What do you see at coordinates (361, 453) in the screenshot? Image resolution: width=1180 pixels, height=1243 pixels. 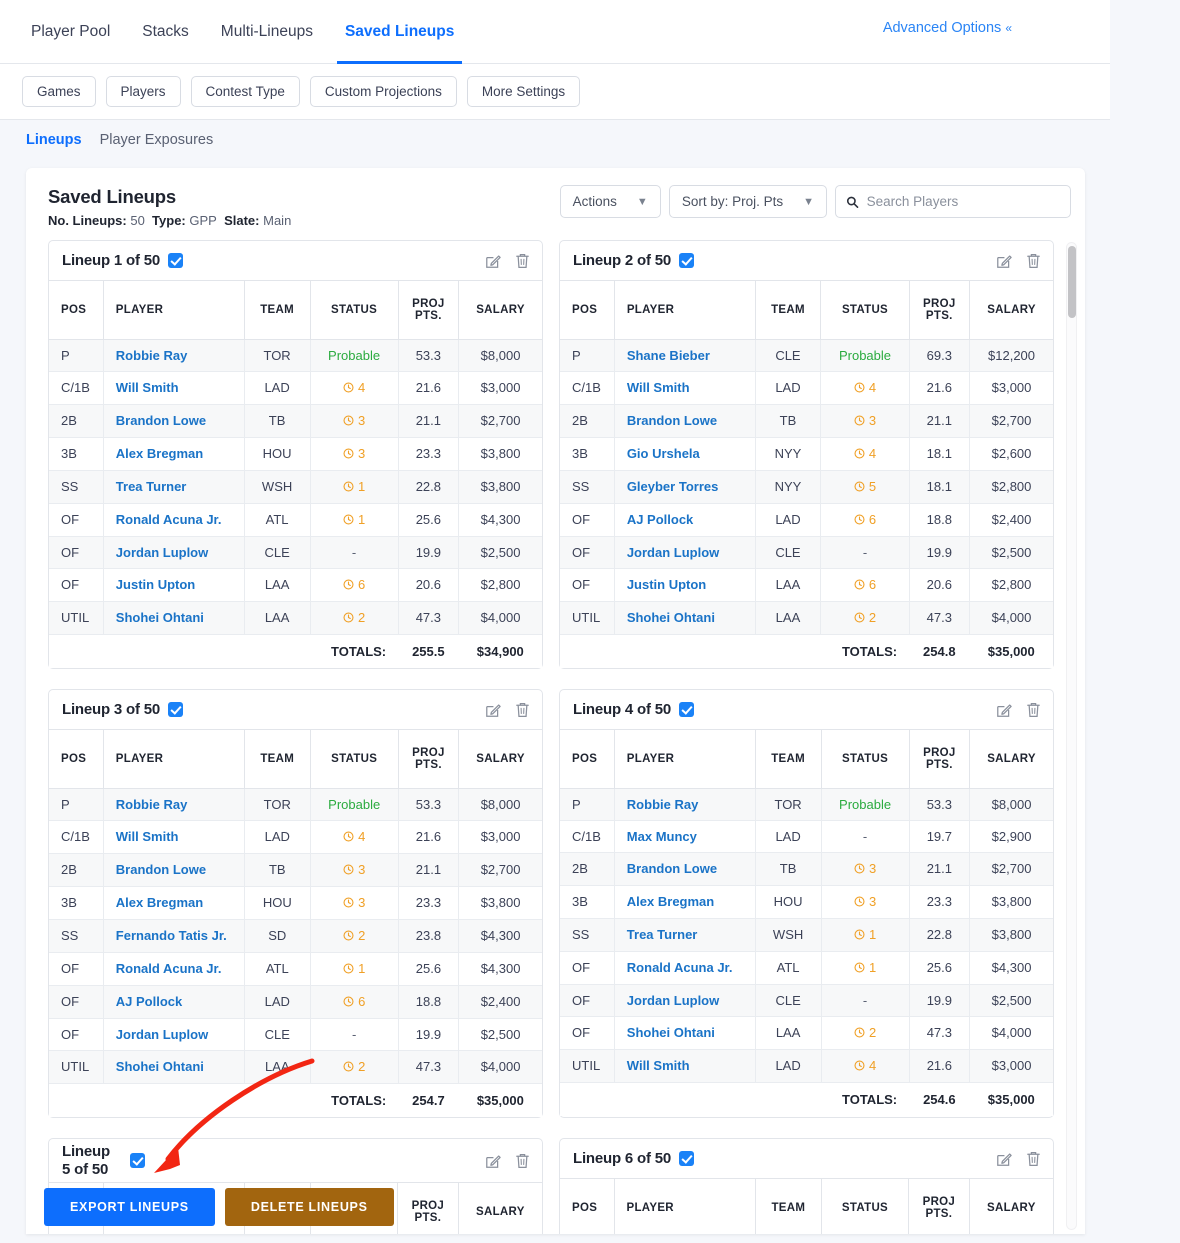 I see `status-value: 3` at bounding box center [361, 453].